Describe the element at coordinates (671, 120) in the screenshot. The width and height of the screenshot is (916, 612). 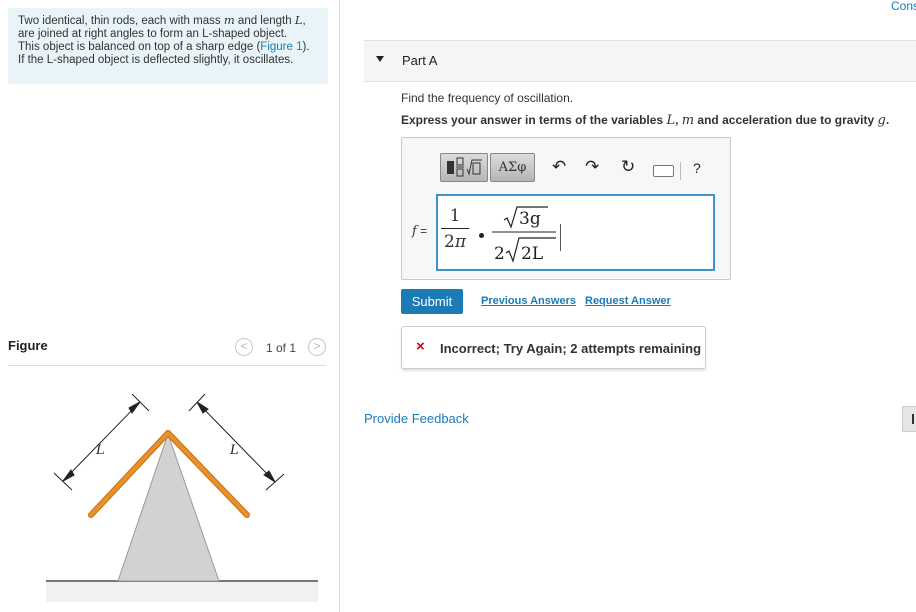
I see `variable-l: L` at that location.